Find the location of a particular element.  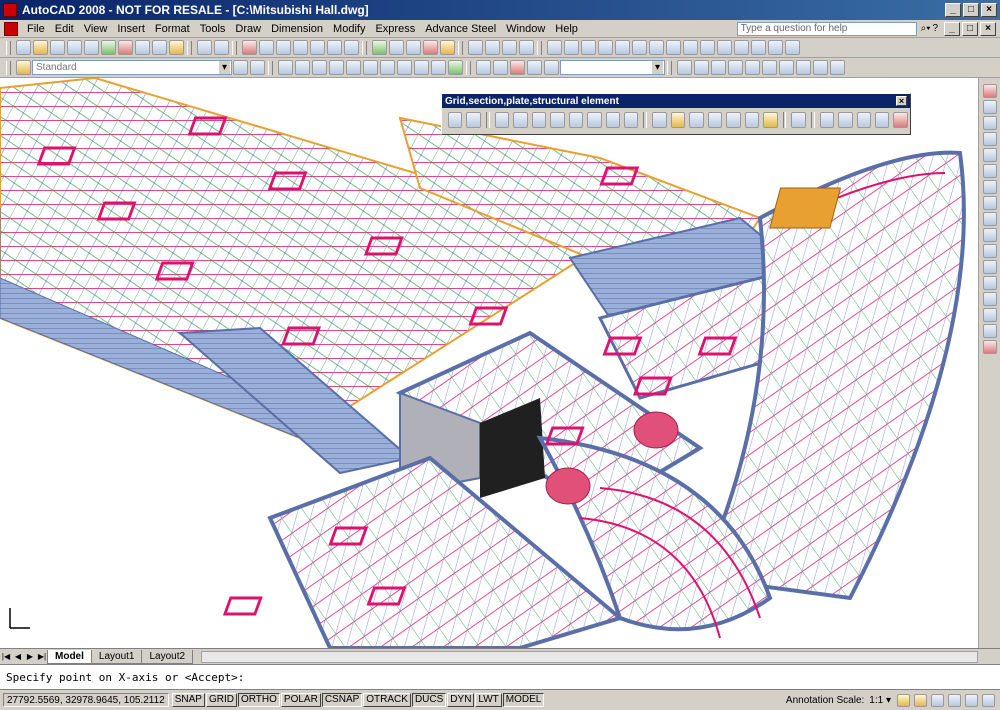

autocad-app-icon is located at coordinates (10, 10).